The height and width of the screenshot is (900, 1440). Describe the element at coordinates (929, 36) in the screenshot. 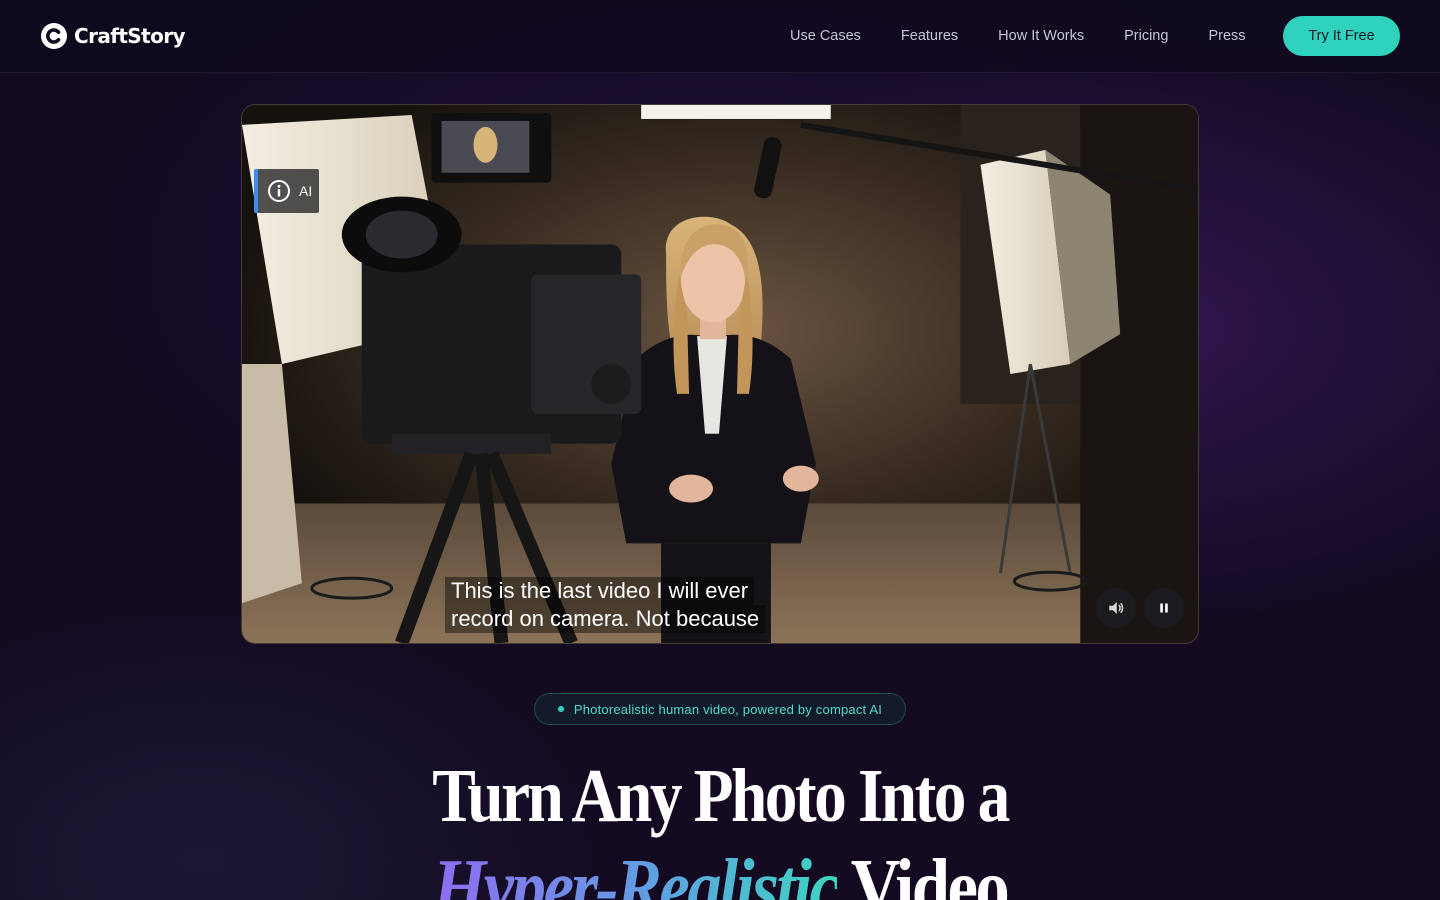

I see `nav-link-features: Features` at that location.